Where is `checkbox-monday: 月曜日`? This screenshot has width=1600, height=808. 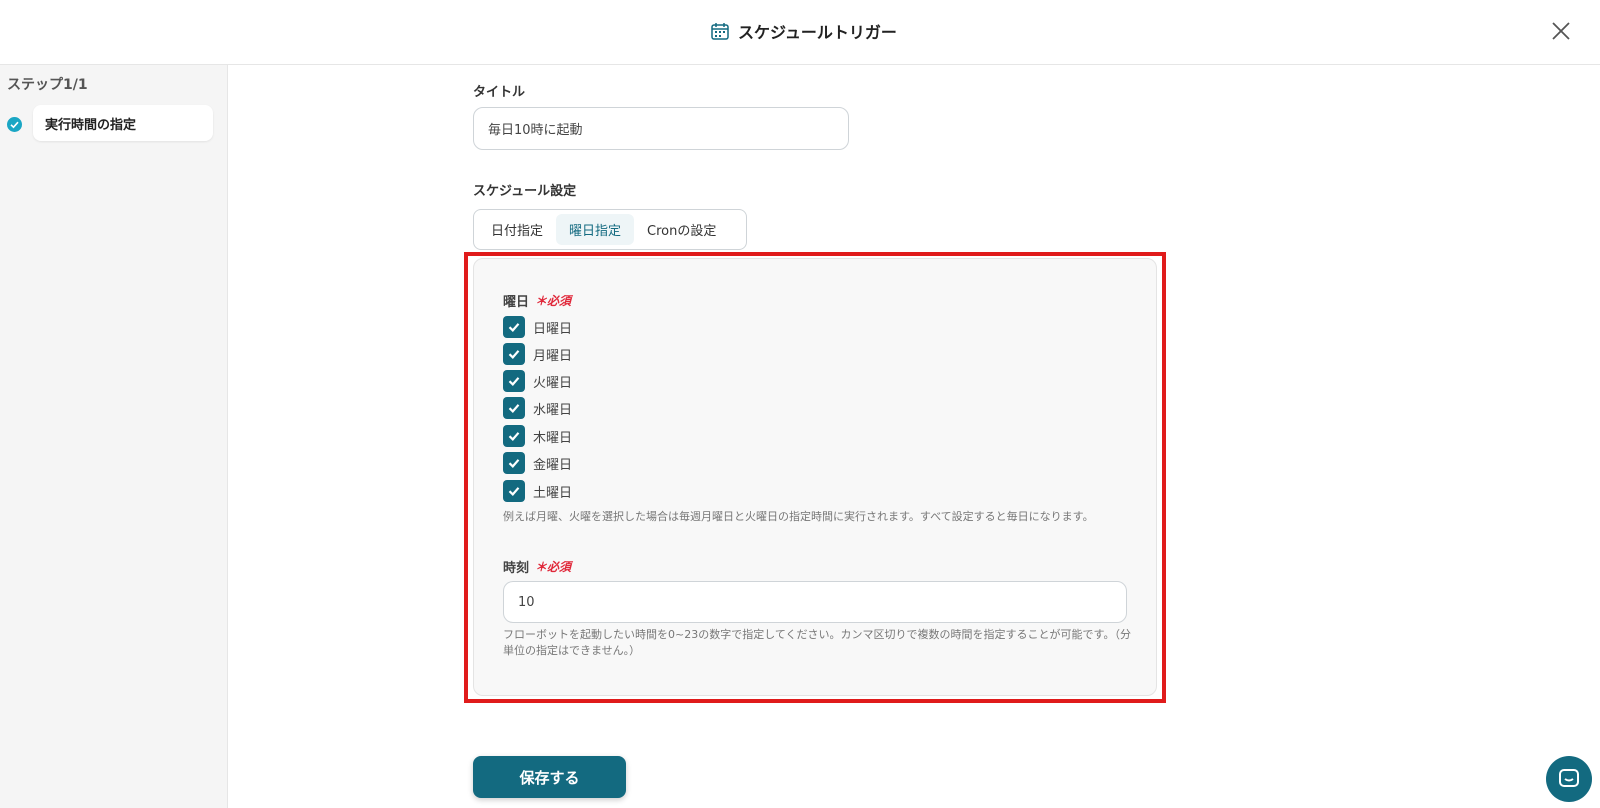 checkbox-monday: 月曜日 is located at coordinates (537, 354).